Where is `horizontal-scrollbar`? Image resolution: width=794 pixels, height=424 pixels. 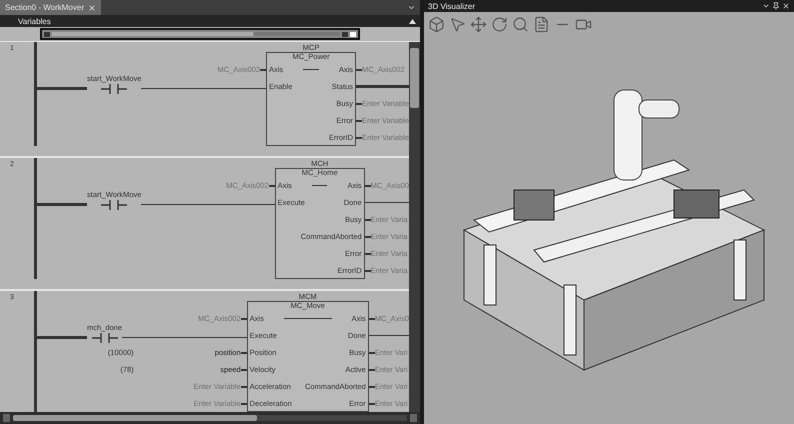
horizontal-scrollbar is located at coordinates (210, 418).